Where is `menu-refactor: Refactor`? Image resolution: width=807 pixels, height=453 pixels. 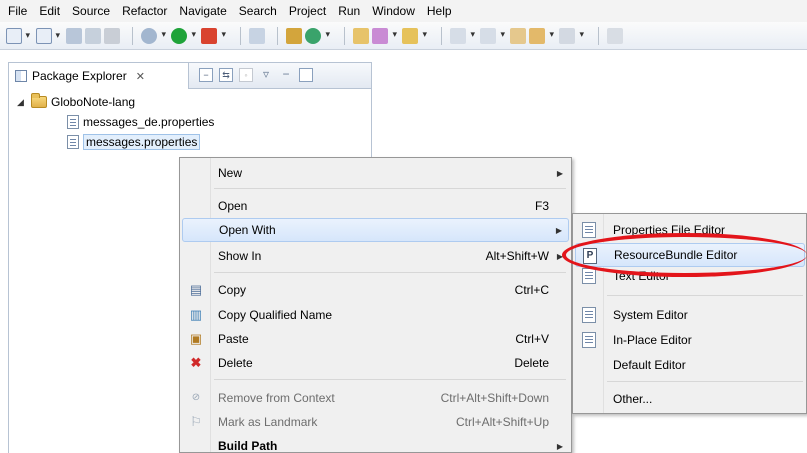 menu-refactor: Refactor is located at coordinates (144, 11).